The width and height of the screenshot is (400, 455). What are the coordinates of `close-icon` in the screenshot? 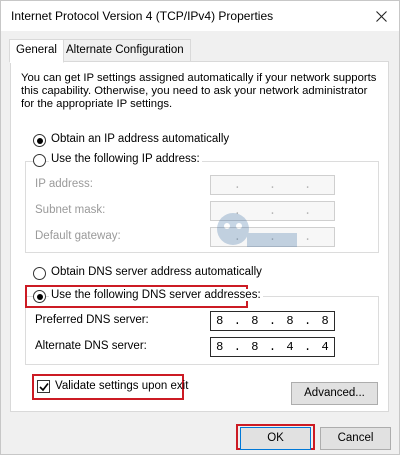 It's located at (381, 16).